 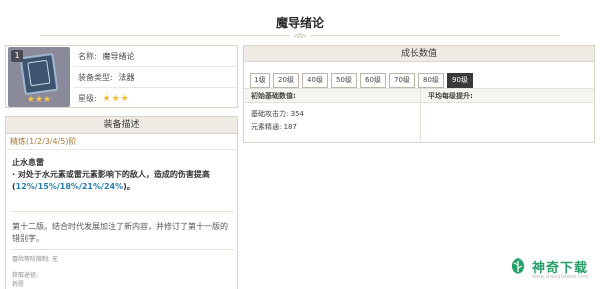 What do you see at coordinates (270, 114) in the screenshot?
I see `atk-label: 基础攻击力:` at bounding box center [270, 114].